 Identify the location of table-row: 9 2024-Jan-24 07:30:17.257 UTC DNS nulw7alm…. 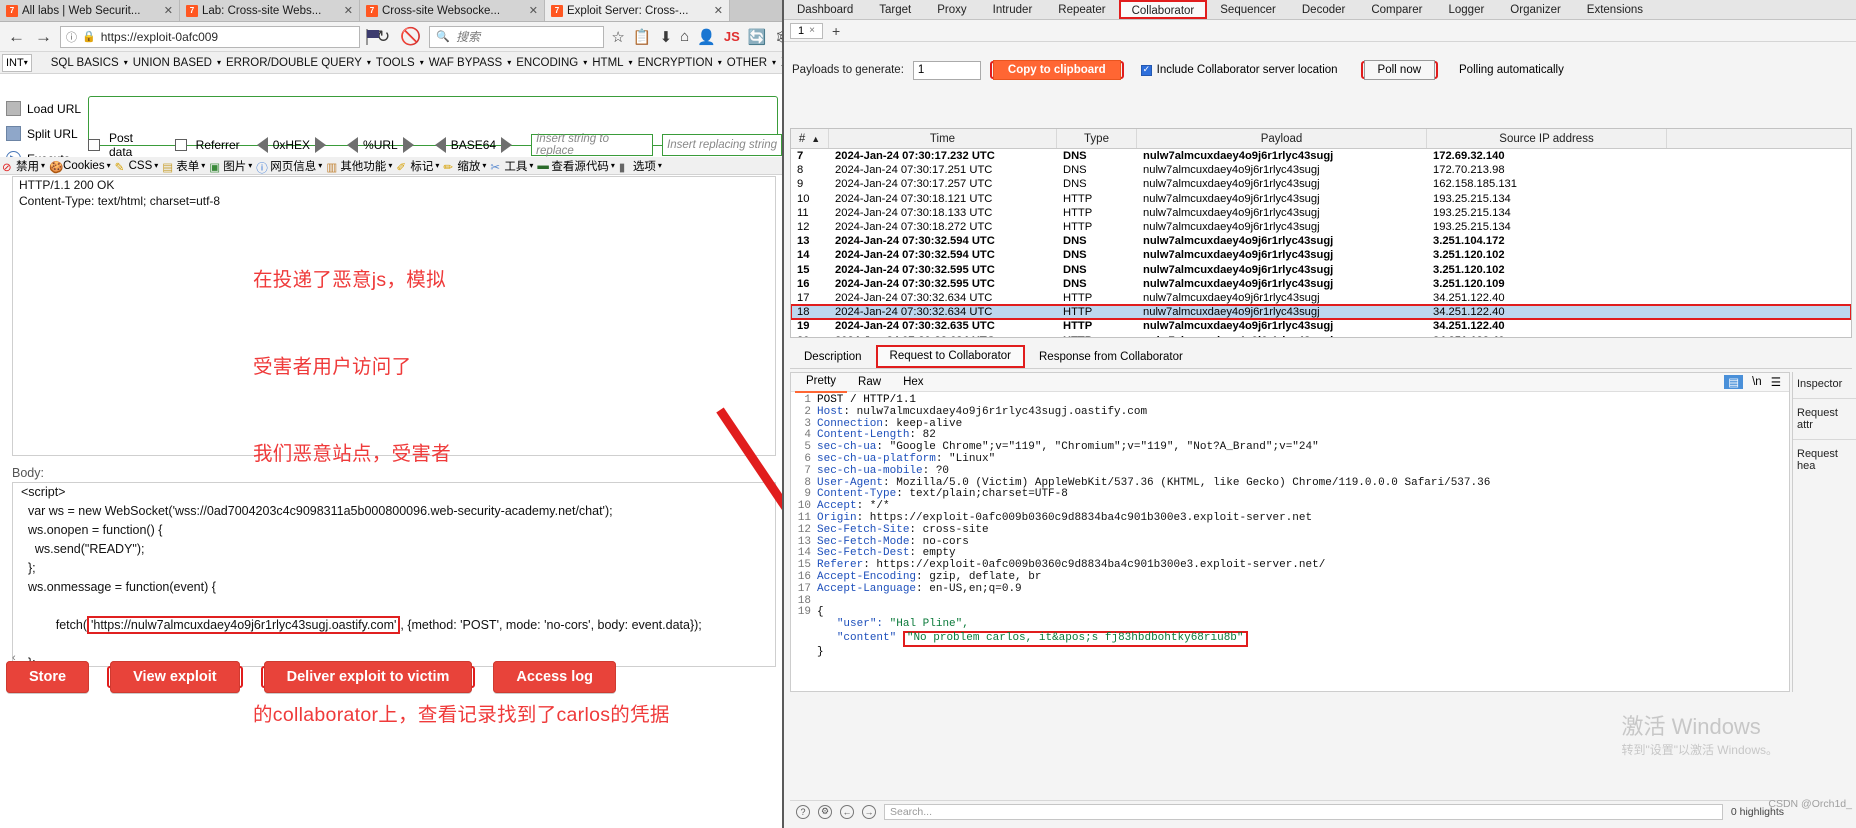
(1321, 184).